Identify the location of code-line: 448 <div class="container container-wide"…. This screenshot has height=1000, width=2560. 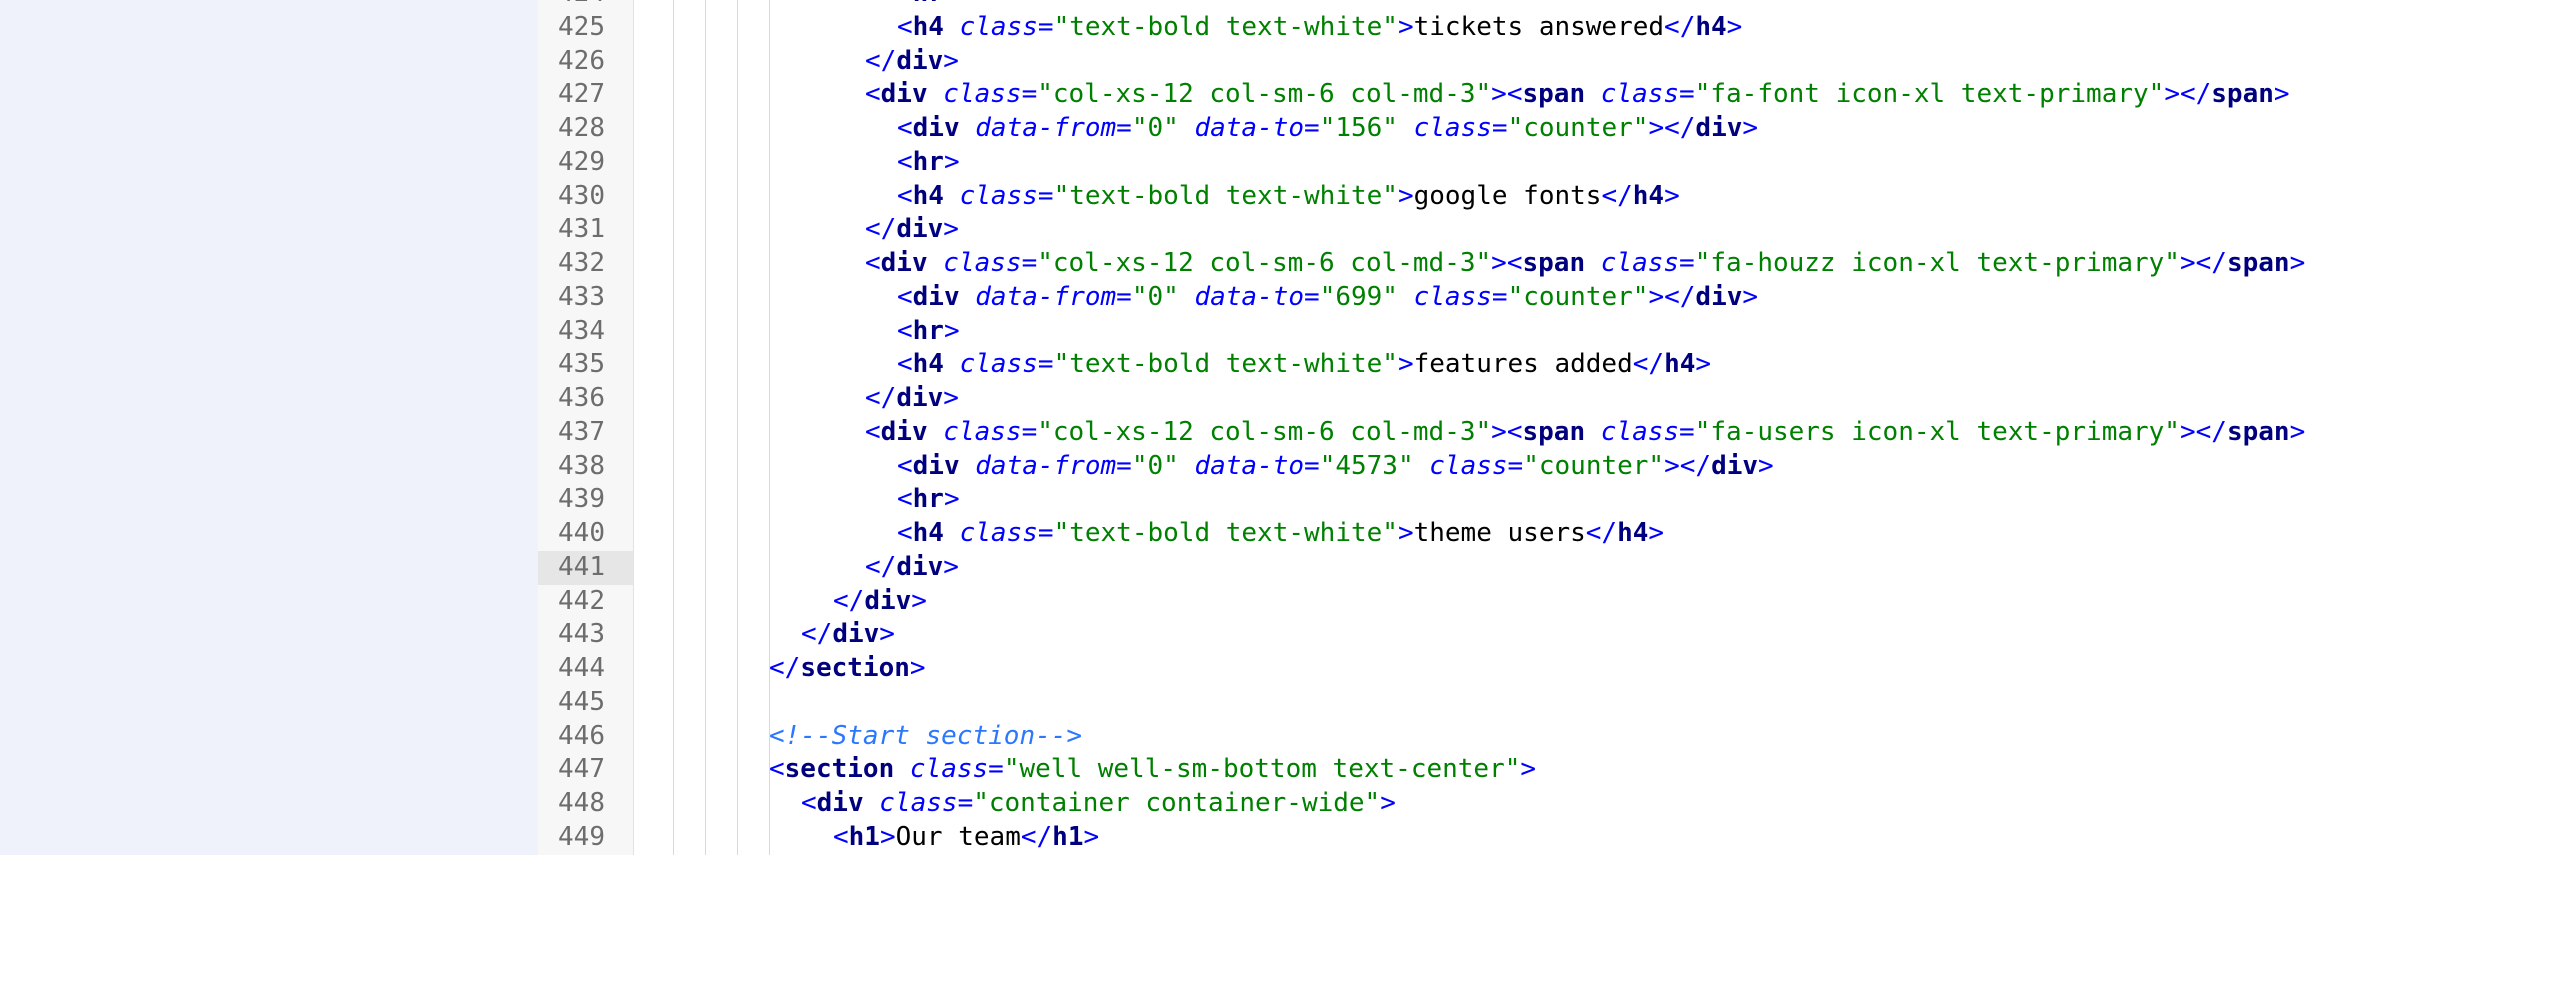
(1549, 804).